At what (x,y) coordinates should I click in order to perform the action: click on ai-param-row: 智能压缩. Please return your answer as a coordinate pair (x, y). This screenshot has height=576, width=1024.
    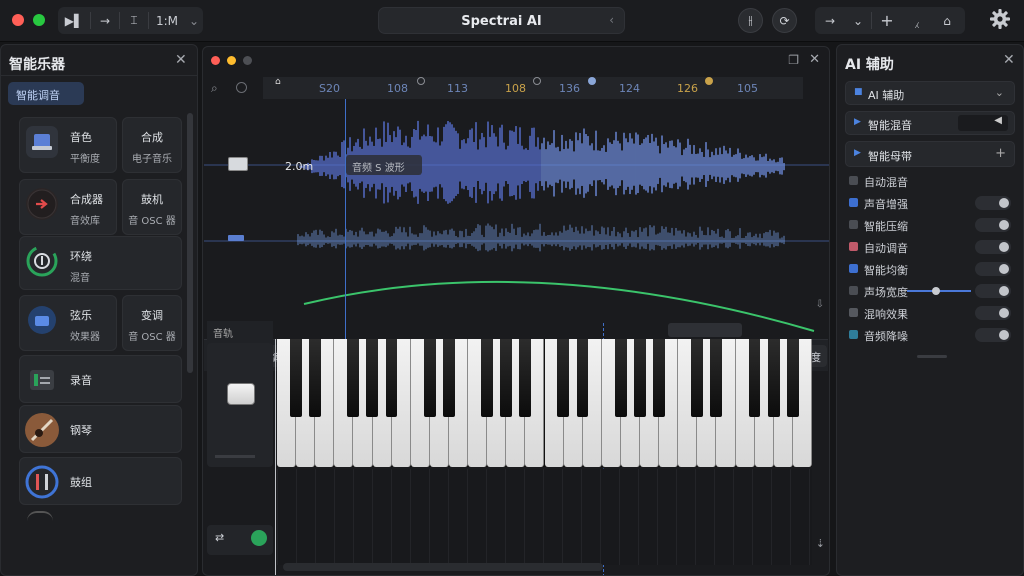
    Looking at the image, I should click on (930, 226).